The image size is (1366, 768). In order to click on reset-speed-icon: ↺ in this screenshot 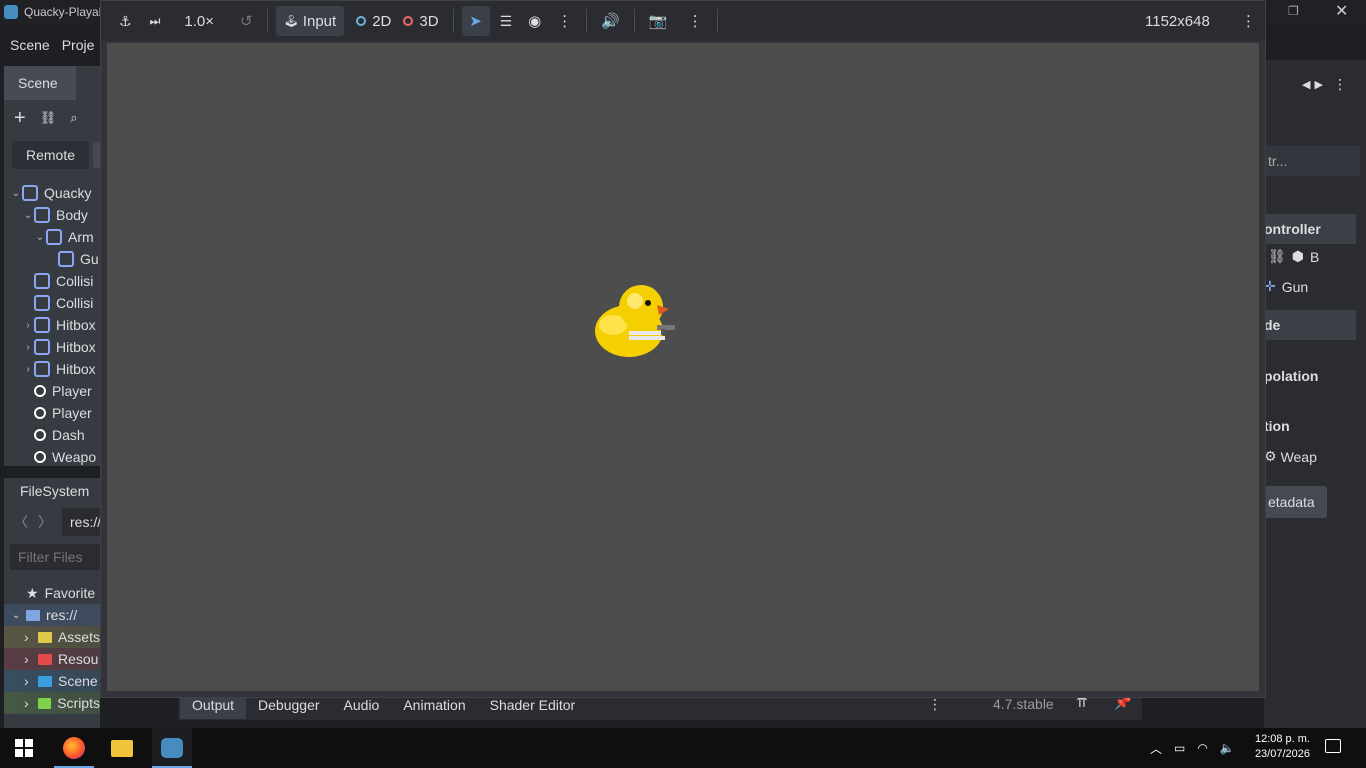, I will do `click(246, 21)`.